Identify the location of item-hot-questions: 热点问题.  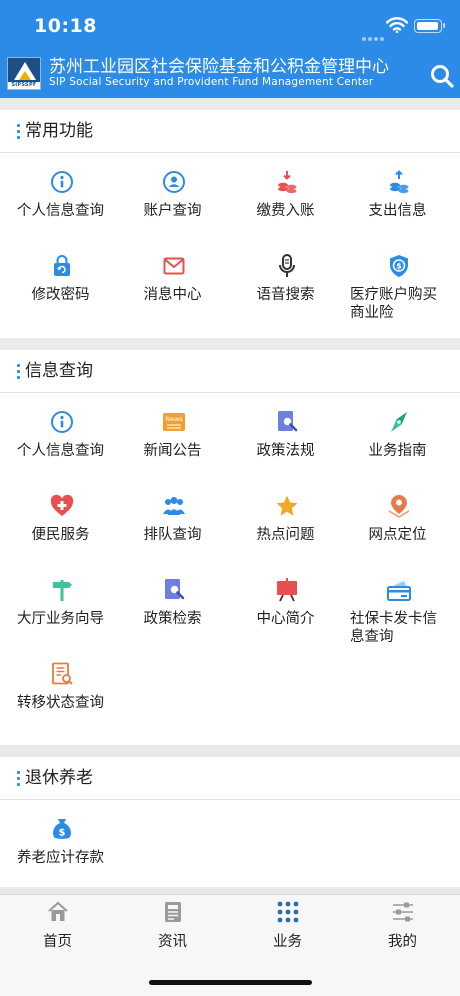
(285, 520).